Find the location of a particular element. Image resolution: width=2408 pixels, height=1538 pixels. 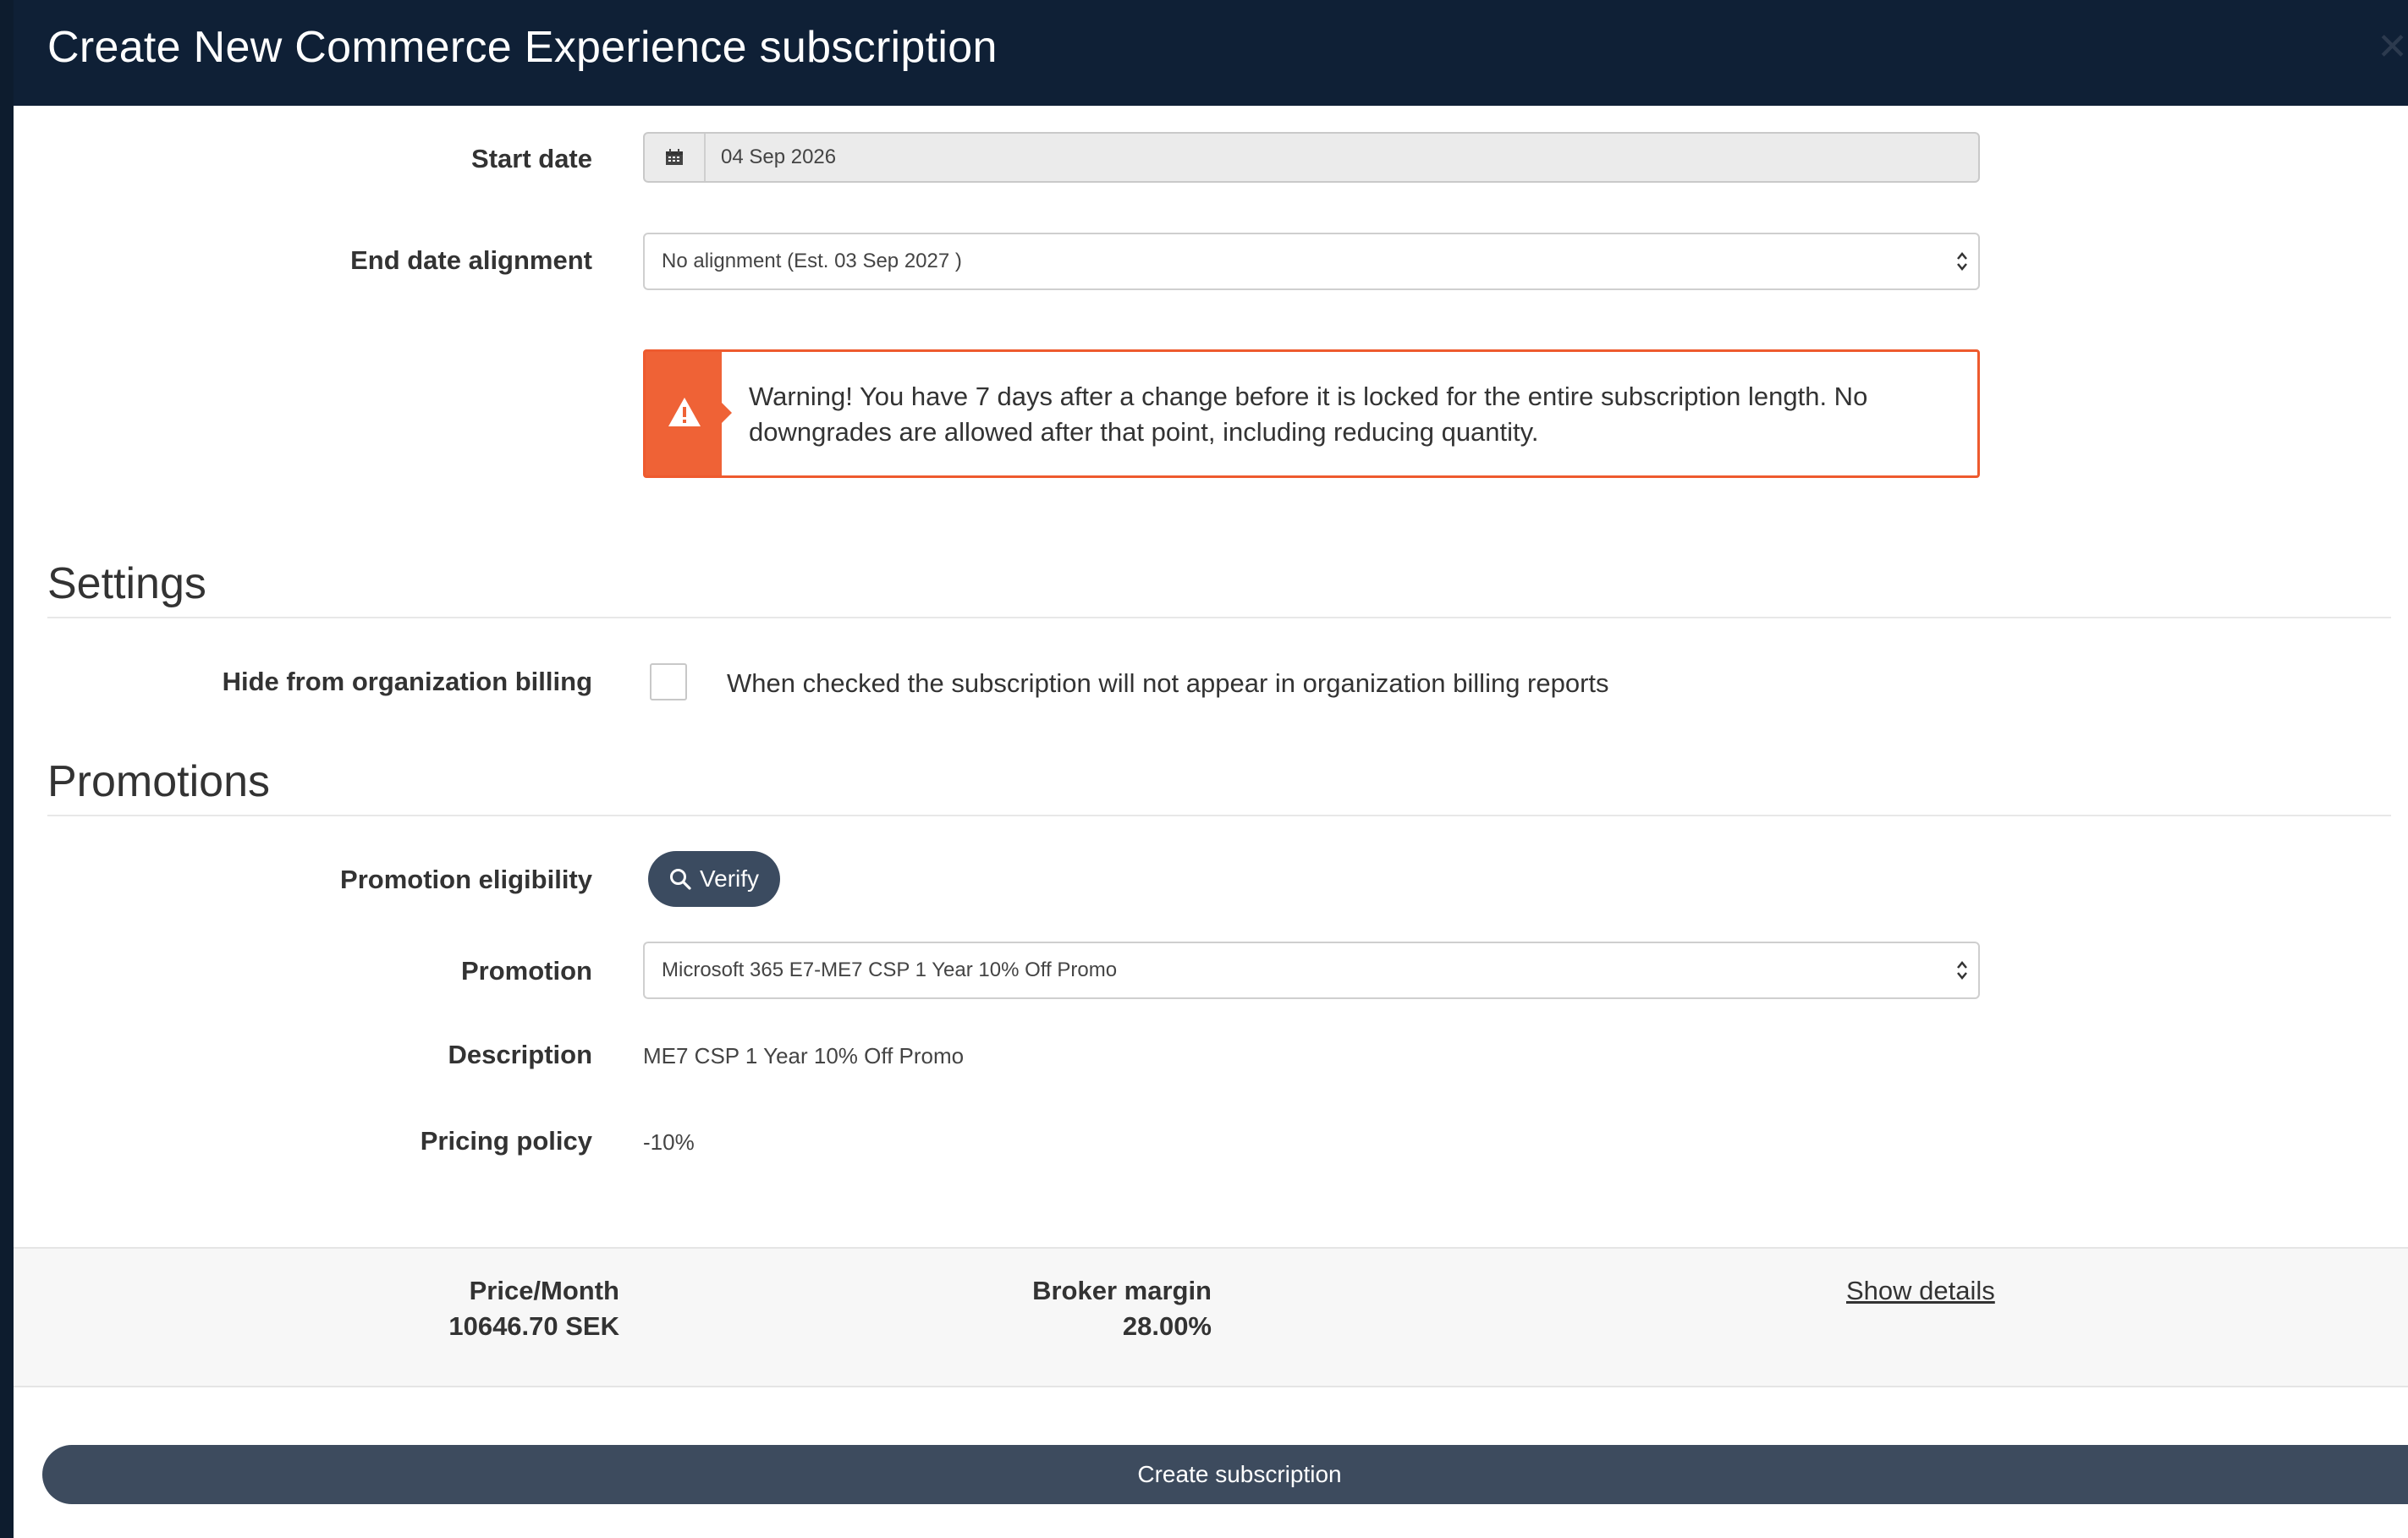

start-date-label: Start date is located at coordinates (531, 158).